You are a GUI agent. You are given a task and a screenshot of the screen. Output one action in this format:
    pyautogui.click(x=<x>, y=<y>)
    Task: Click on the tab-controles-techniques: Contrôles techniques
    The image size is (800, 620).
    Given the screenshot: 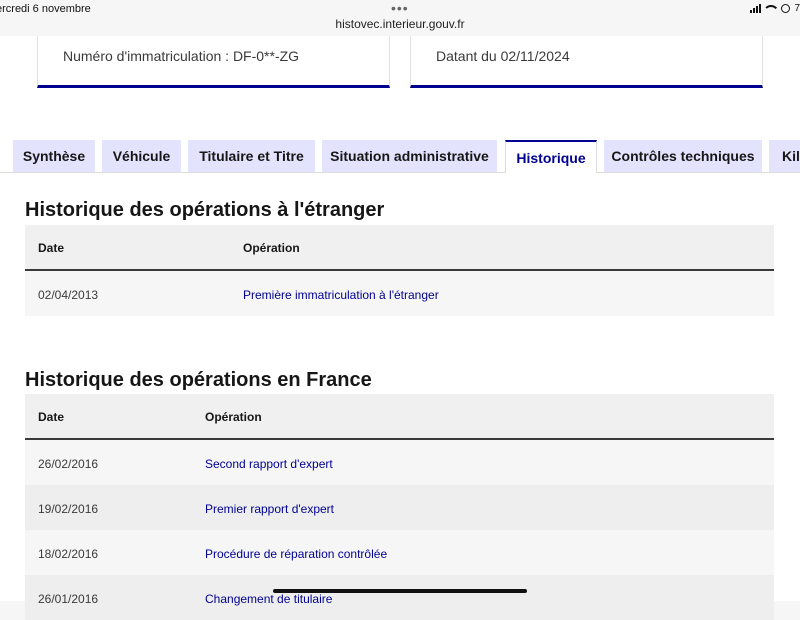 What is the action you would take?
    pyautogui.click(x=683, y=156)
    